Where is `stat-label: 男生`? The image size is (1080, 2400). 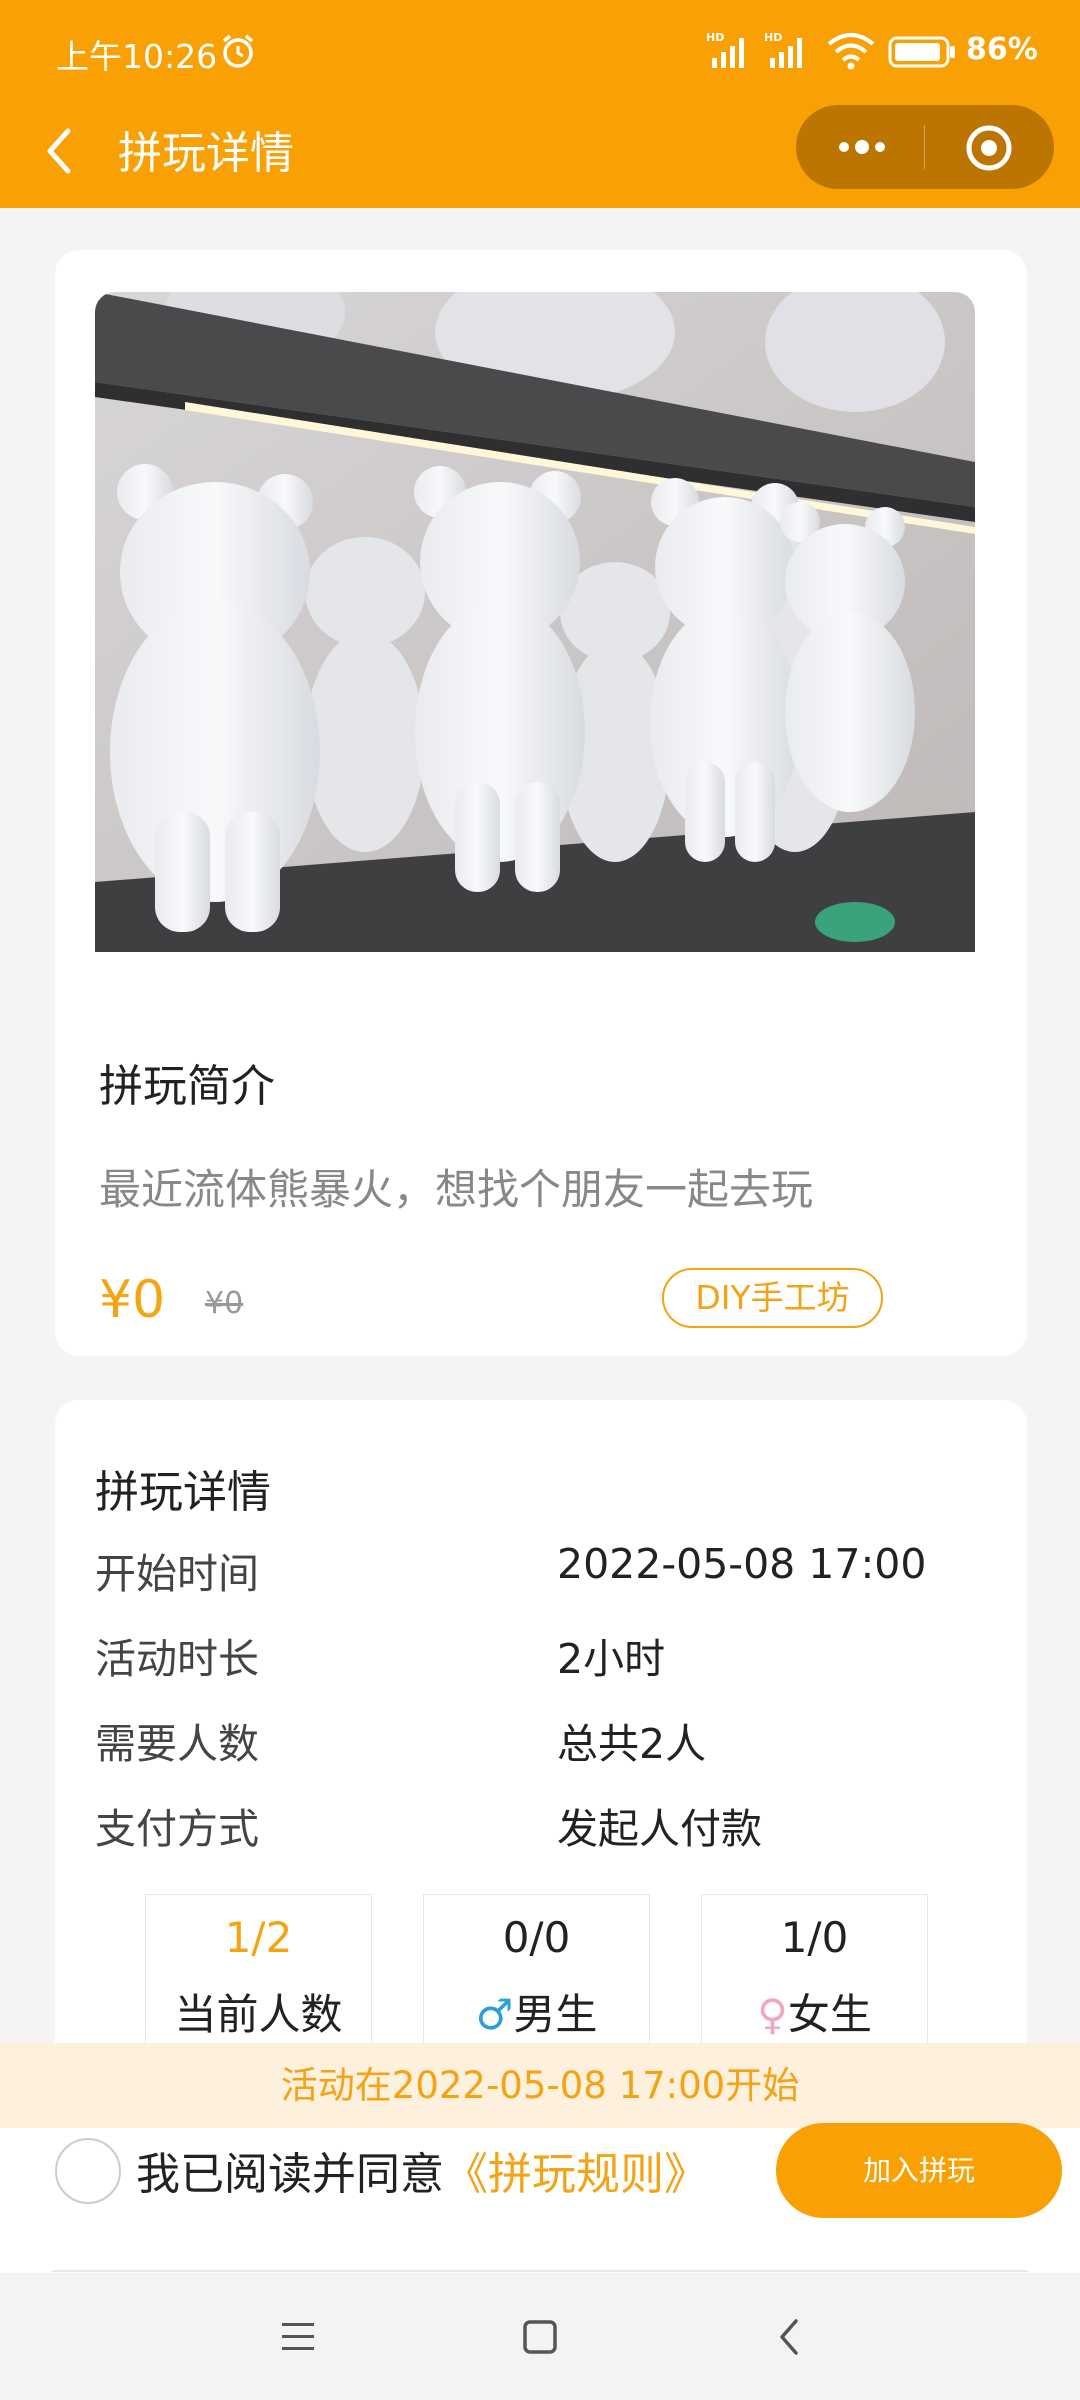 stat-label: 男生 is located at coordinates (555, 2014).